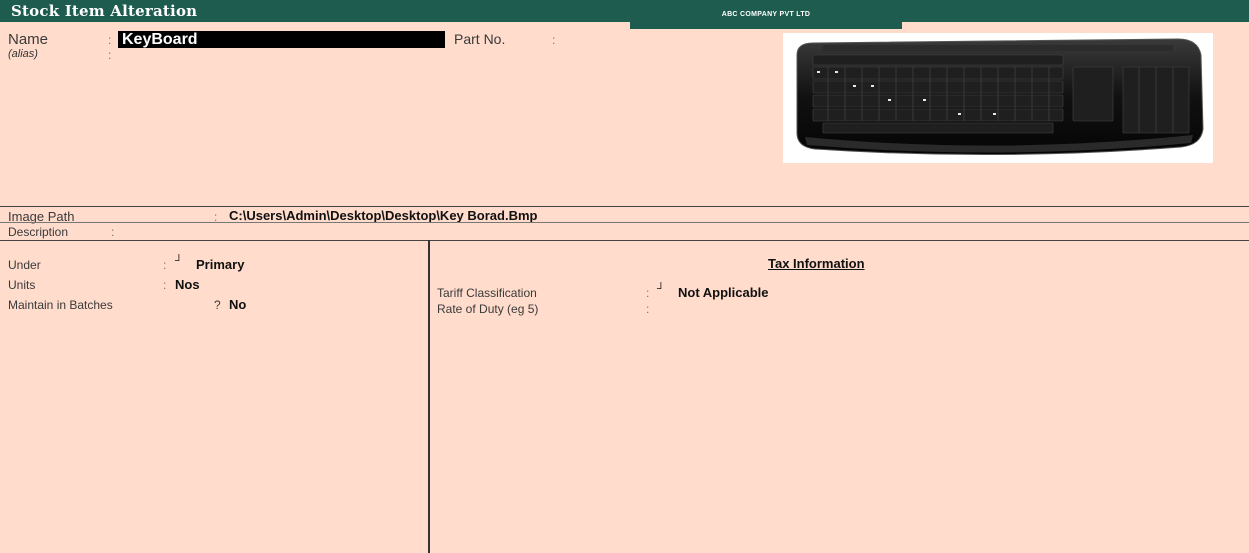 This screenshot has height=553, width=1249. Describe the element at coordinates (624, 206) in the screenshot. I see `divider-top` at that location.